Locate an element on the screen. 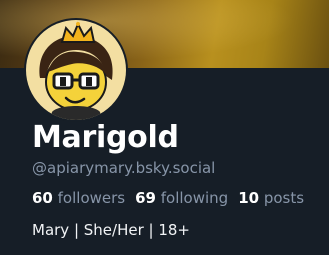  profile-stats: 60 followers 69 following 10 posts is located at coordinates (168, 198).